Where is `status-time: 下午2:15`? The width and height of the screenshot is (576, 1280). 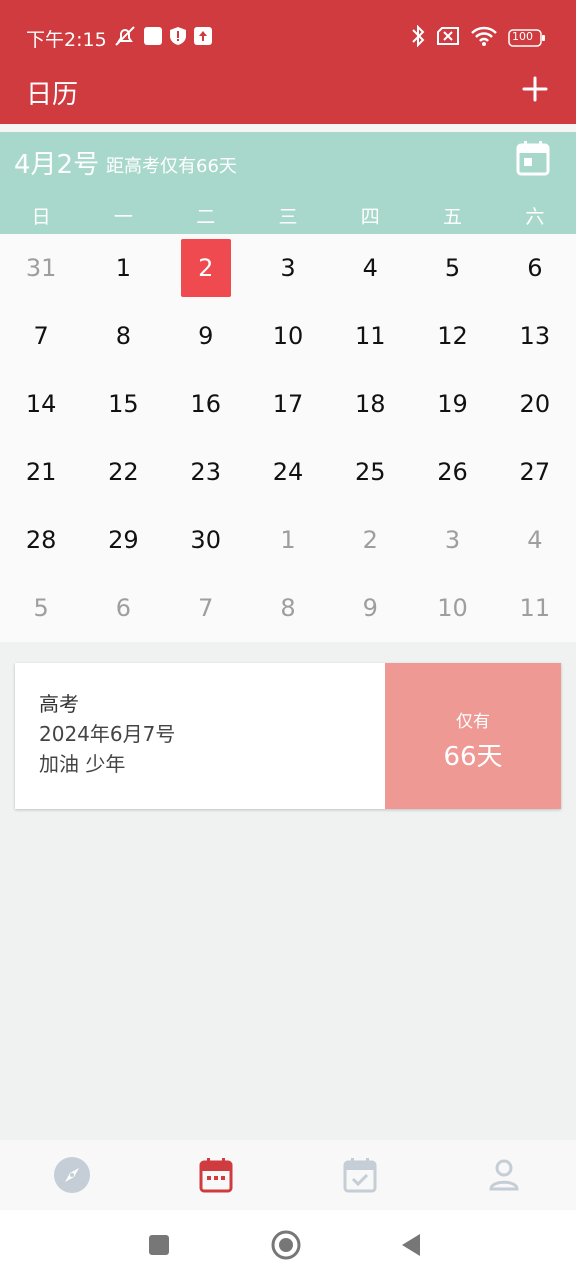 status-time: 下午2:15 is located at coordinates (66, 40).